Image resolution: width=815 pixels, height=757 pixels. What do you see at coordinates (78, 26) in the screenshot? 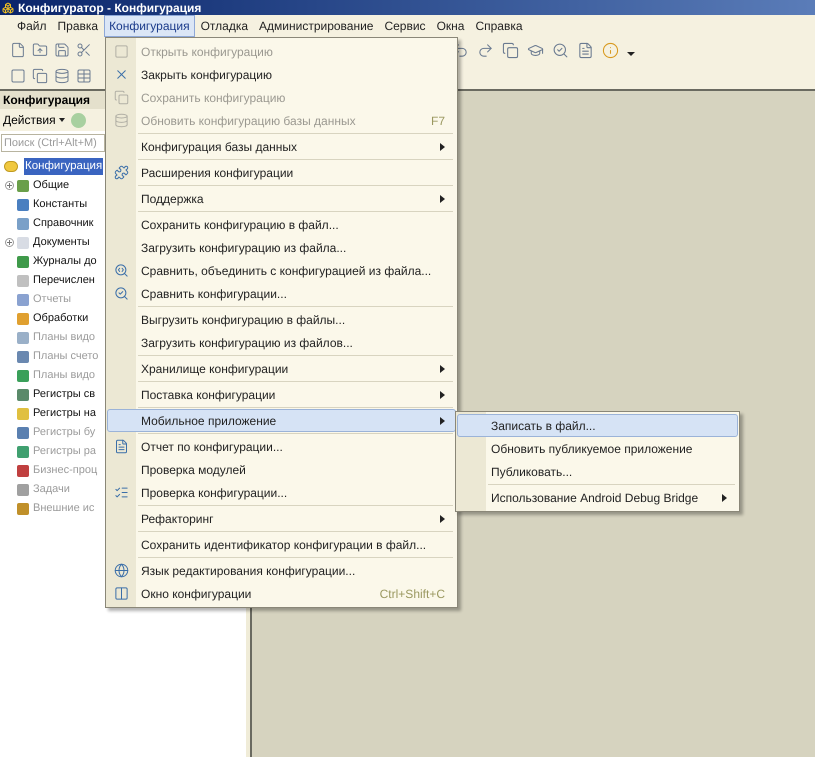
I see `menu-bar-item: Правка` at bounding box center [78, 26].